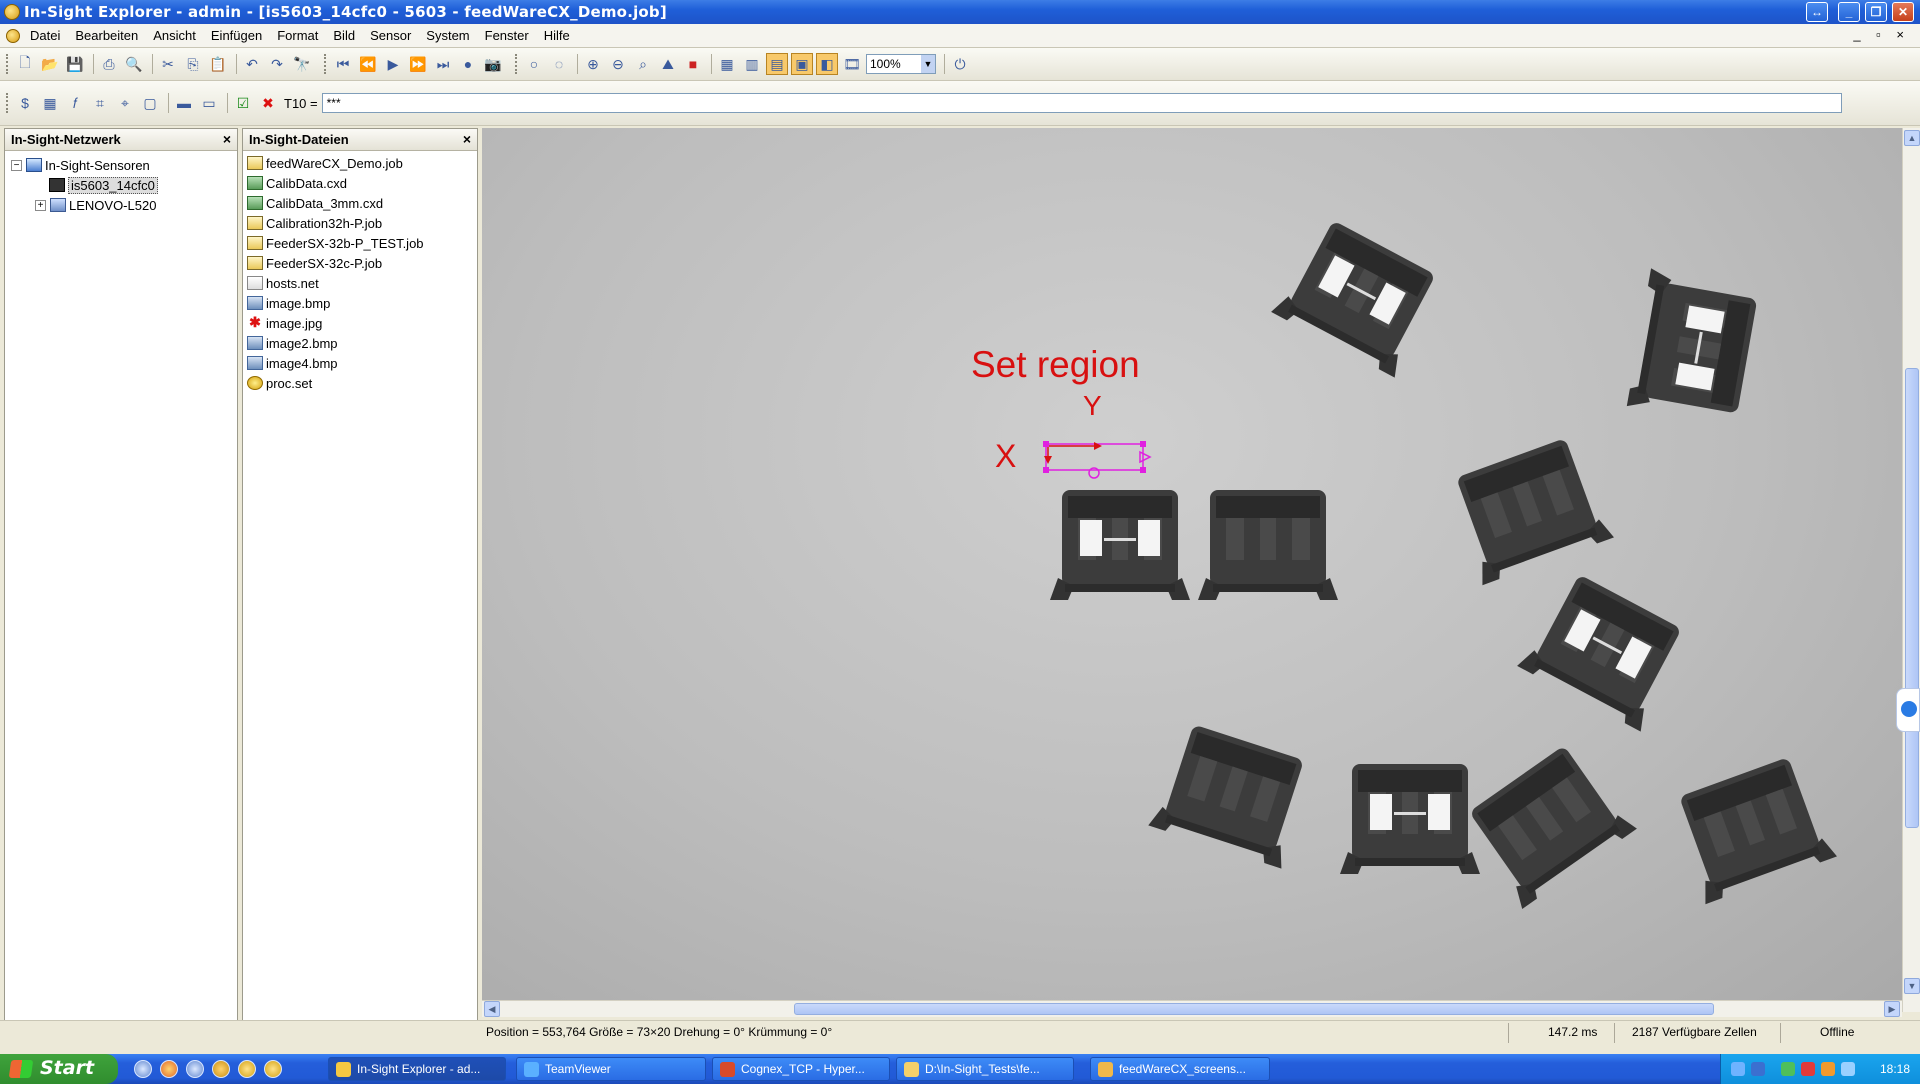 The width and height of the screenshot is (1920, 1084). I want to click on menu-einfuegen: Einfügen, so click(236, 35).